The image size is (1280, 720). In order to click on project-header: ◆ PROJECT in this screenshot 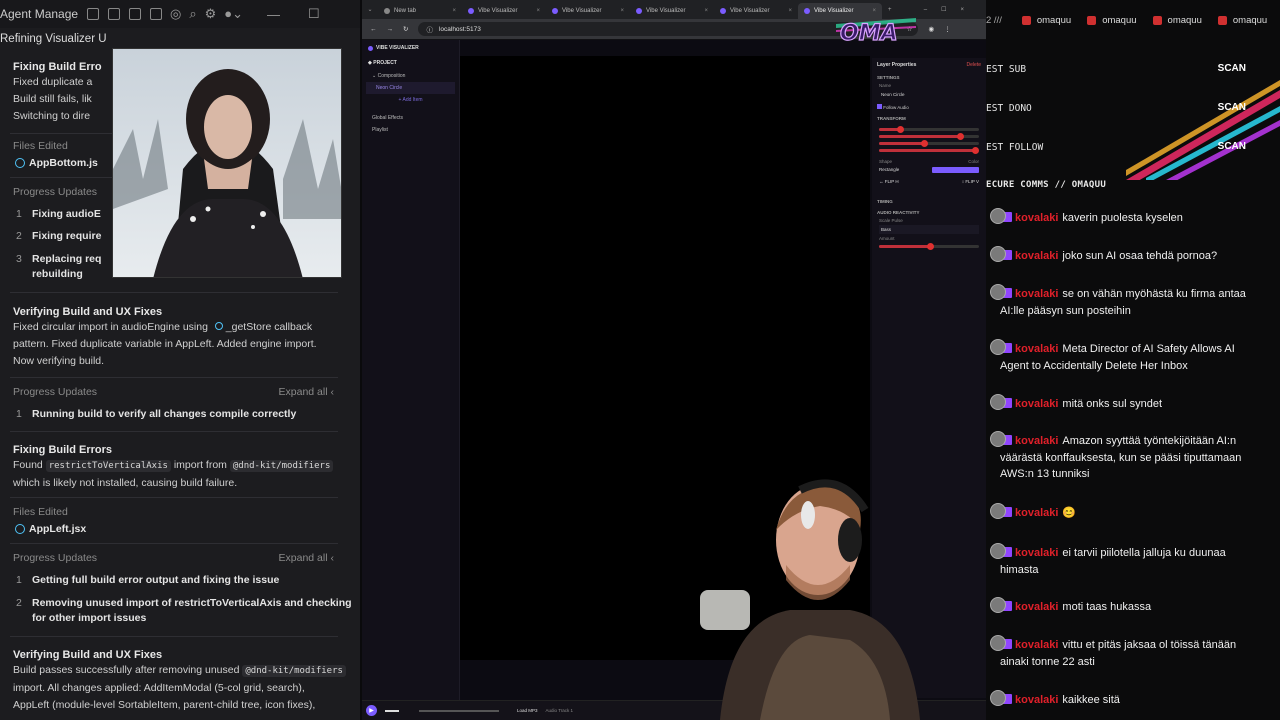, I will do `click(410, 63)`.